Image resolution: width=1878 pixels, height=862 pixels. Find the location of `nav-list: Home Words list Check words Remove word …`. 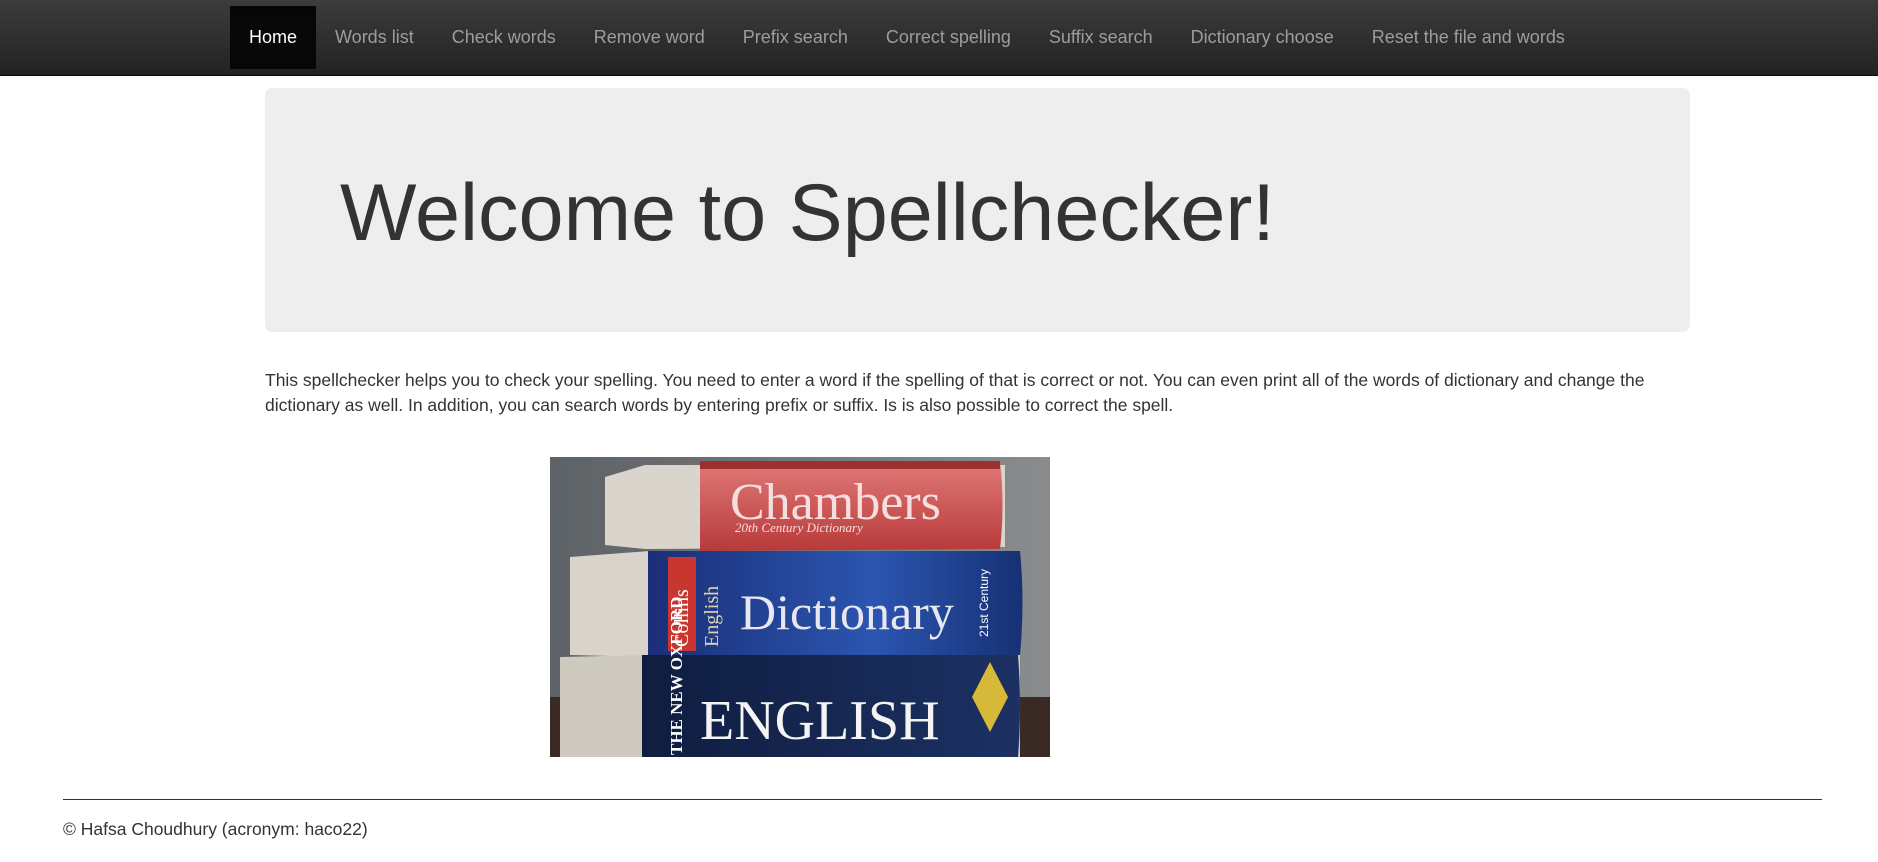

nav-list: Home Words list Check words Remove word … is located at coordinates (907, 37).